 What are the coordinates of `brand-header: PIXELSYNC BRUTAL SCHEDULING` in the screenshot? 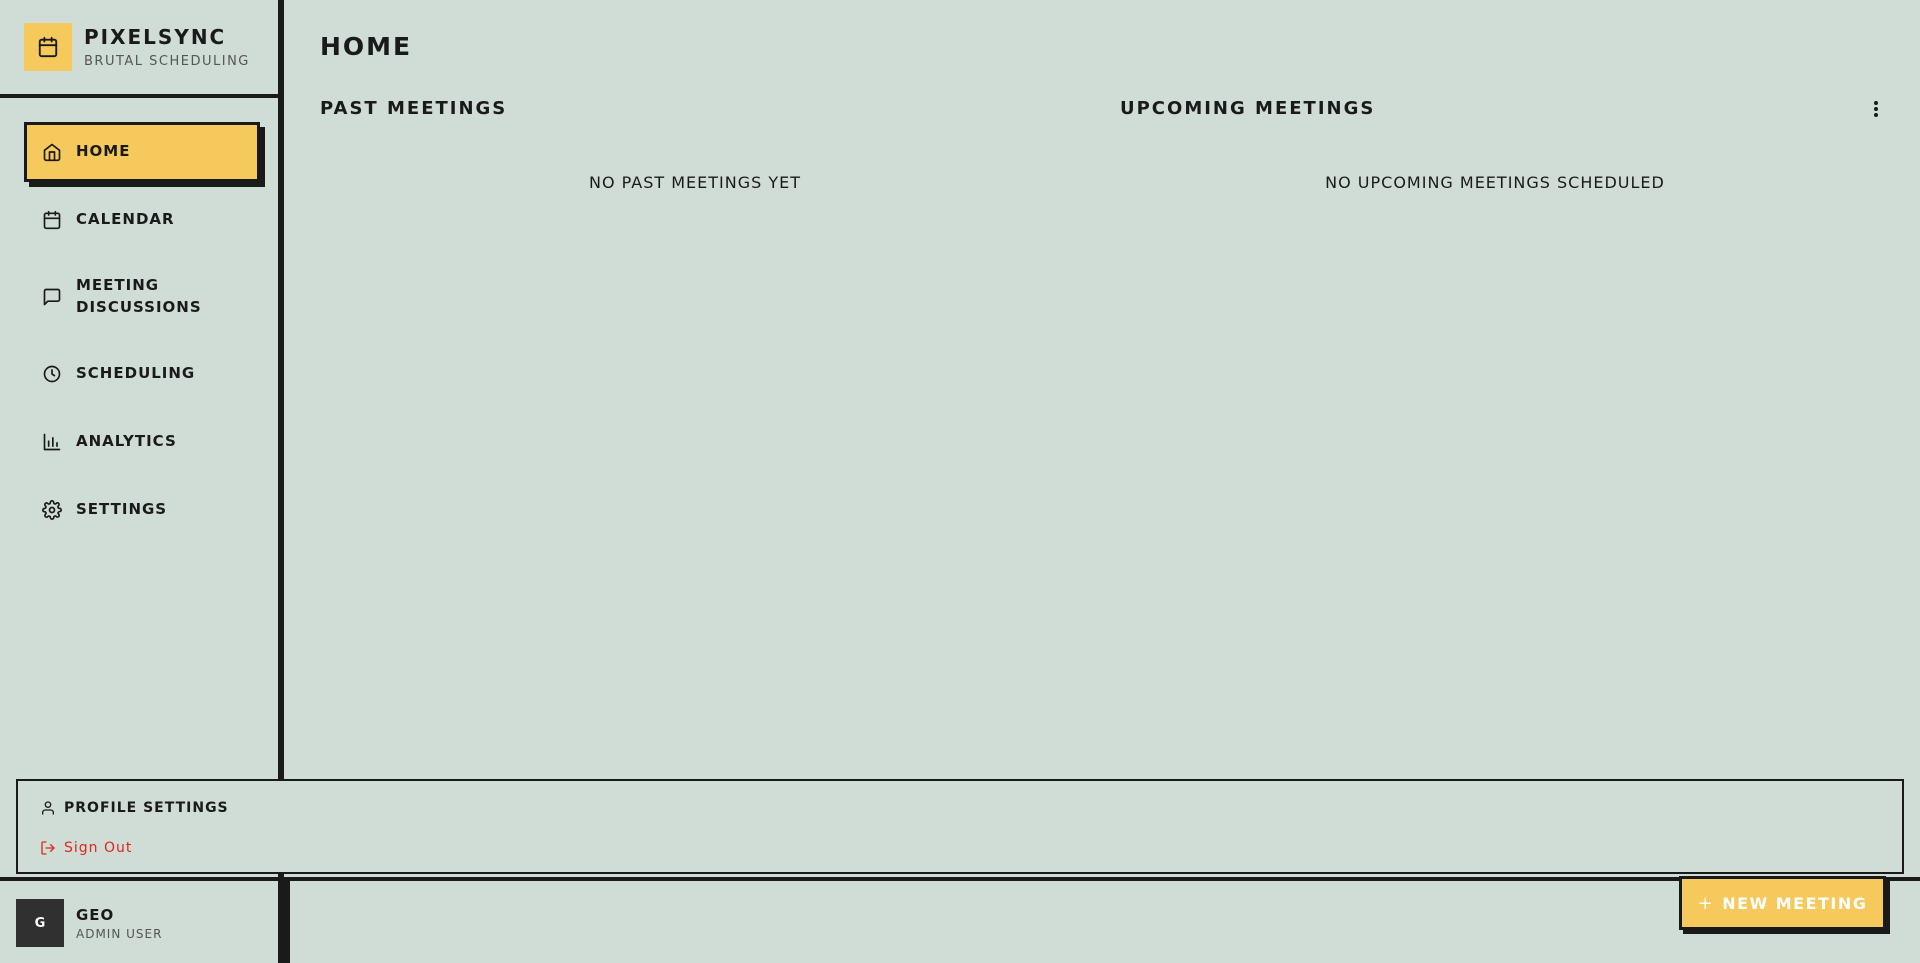 It's located at (139, 49).